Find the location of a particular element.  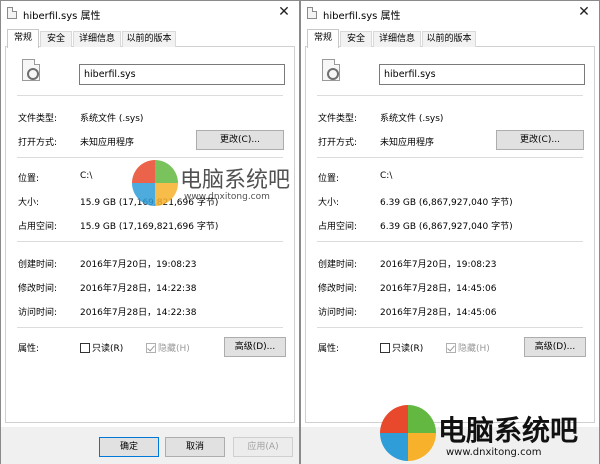

title-bar: hiberfil.sys 属性 ✕ is located at coordinates (150, 13).